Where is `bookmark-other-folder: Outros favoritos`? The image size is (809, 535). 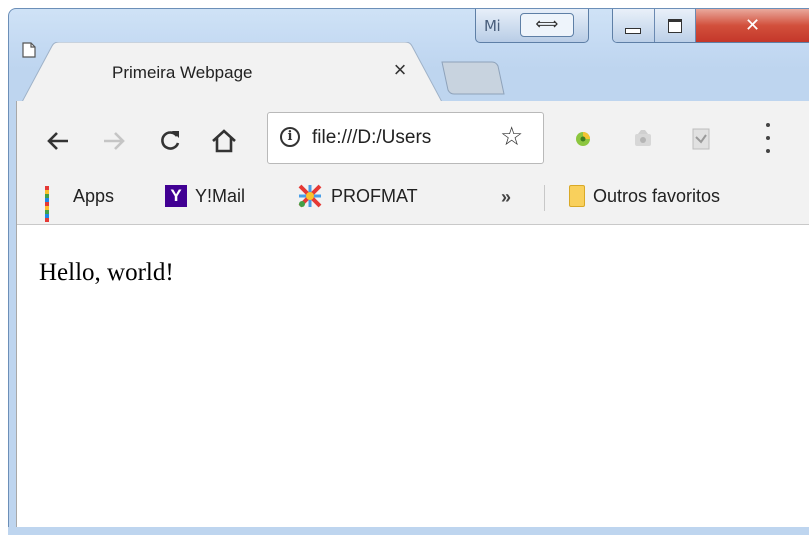 bookmark-other-folder: Outros favoritos is located at coordinates (644, 196).